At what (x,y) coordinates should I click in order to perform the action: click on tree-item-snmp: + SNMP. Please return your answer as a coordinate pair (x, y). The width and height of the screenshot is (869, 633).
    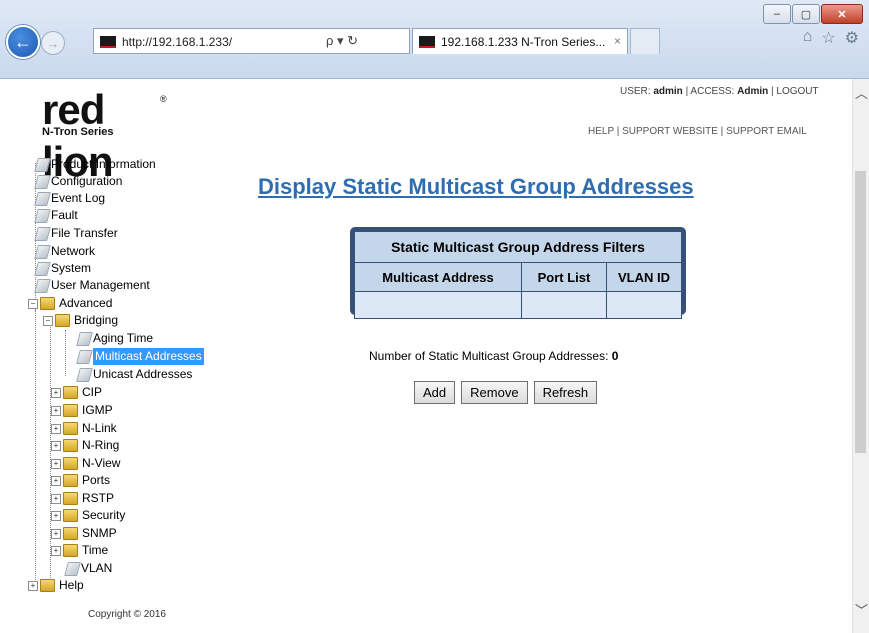
    Looking at the image, I should click on (84, 533).